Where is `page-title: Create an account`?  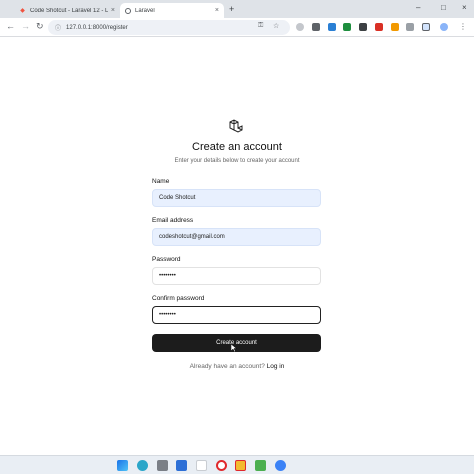 page-title: Create an account is located at coordinates (237, 147).